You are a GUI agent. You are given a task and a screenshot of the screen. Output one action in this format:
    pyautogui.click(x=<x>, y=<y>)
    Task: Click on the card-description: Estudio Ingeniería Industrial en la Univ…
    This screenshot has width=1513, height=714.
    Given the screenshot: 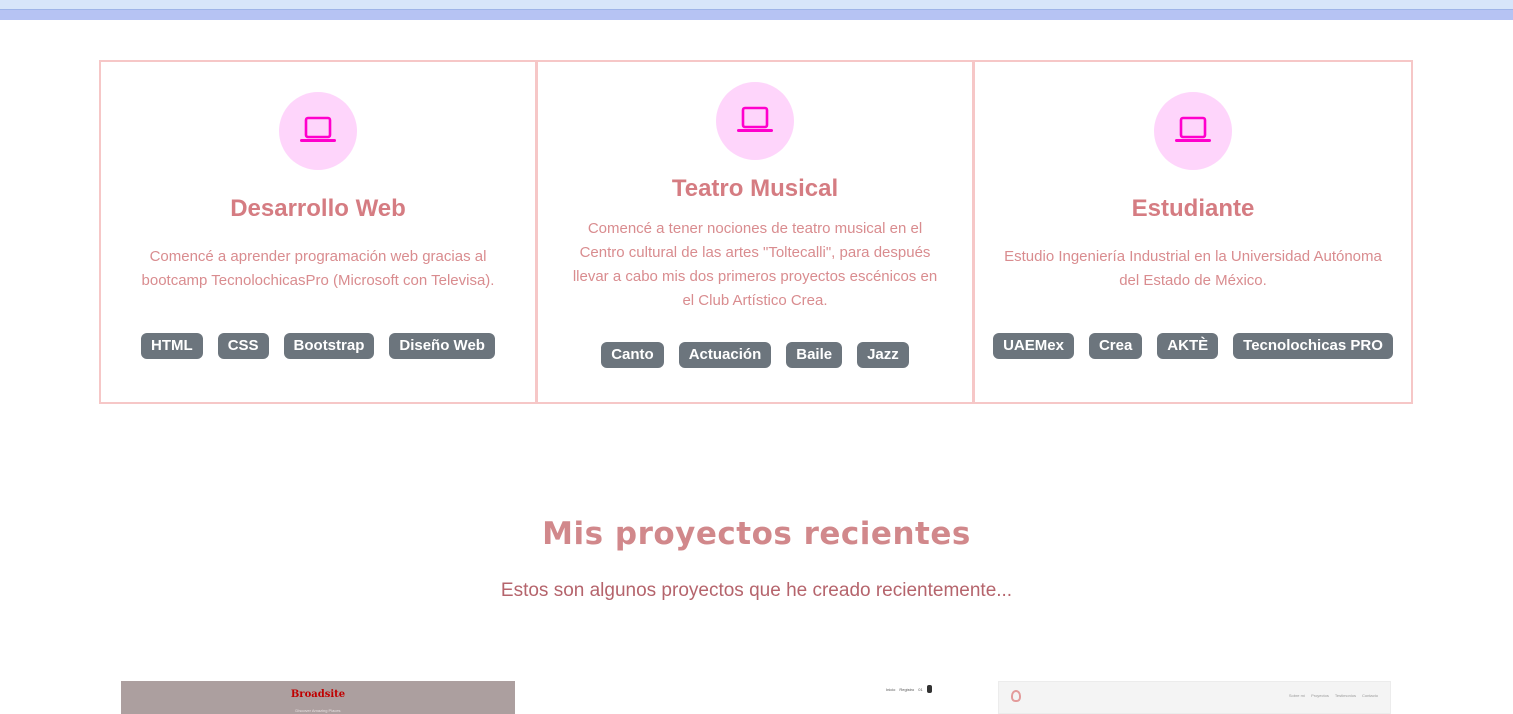 What is the action you would take?
    pyautogui.click(x=1193, y=268)
    